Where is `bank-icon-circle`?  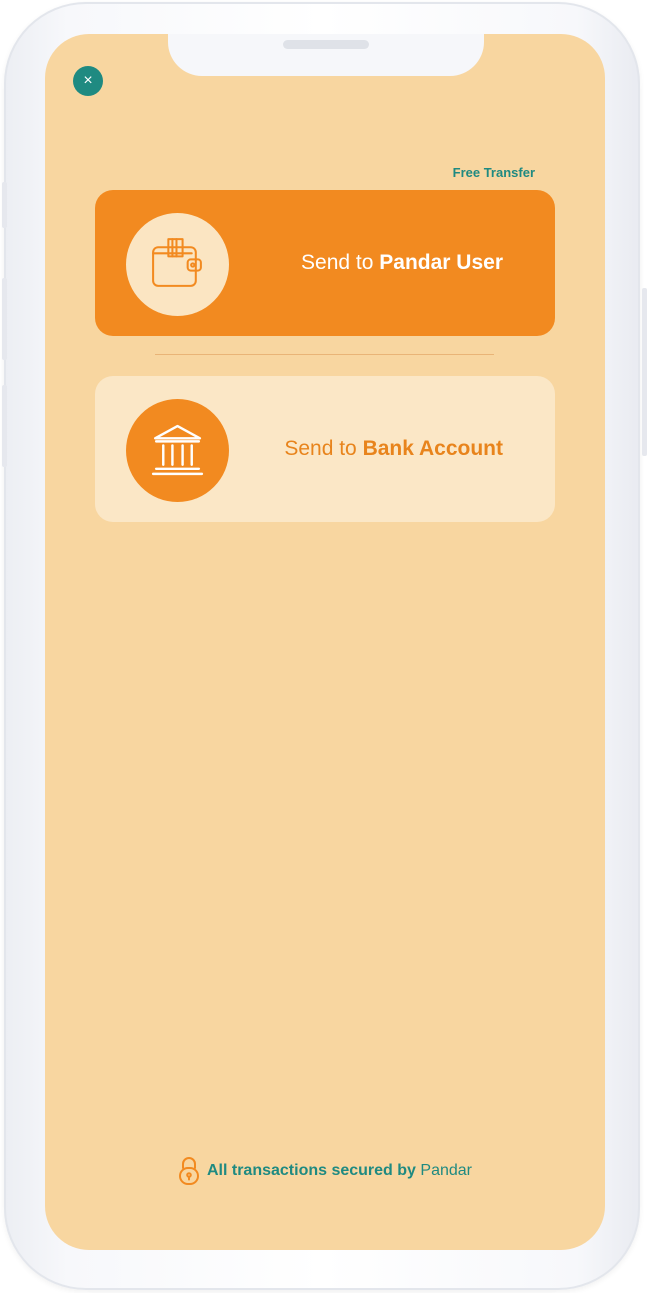
bank-icon-circle is located at coordinates (177, 450).